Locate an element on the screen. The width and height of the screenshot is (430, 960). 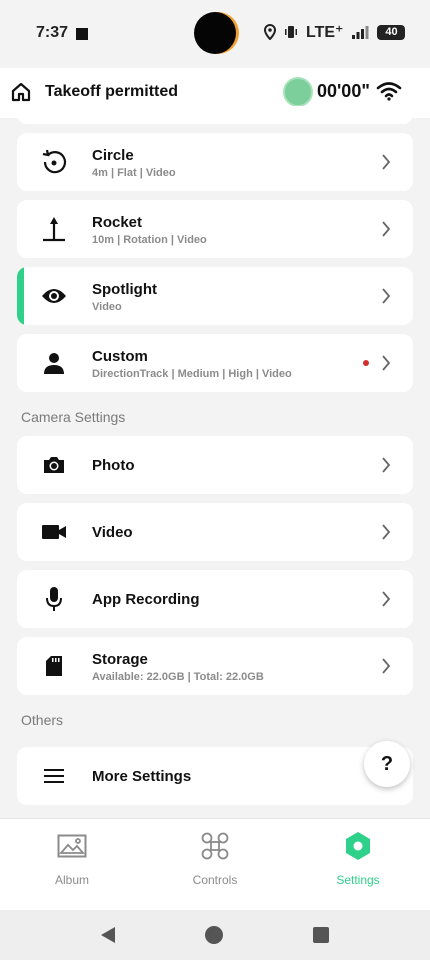
settings-item-video: Video is located at coordinates (215, 532).